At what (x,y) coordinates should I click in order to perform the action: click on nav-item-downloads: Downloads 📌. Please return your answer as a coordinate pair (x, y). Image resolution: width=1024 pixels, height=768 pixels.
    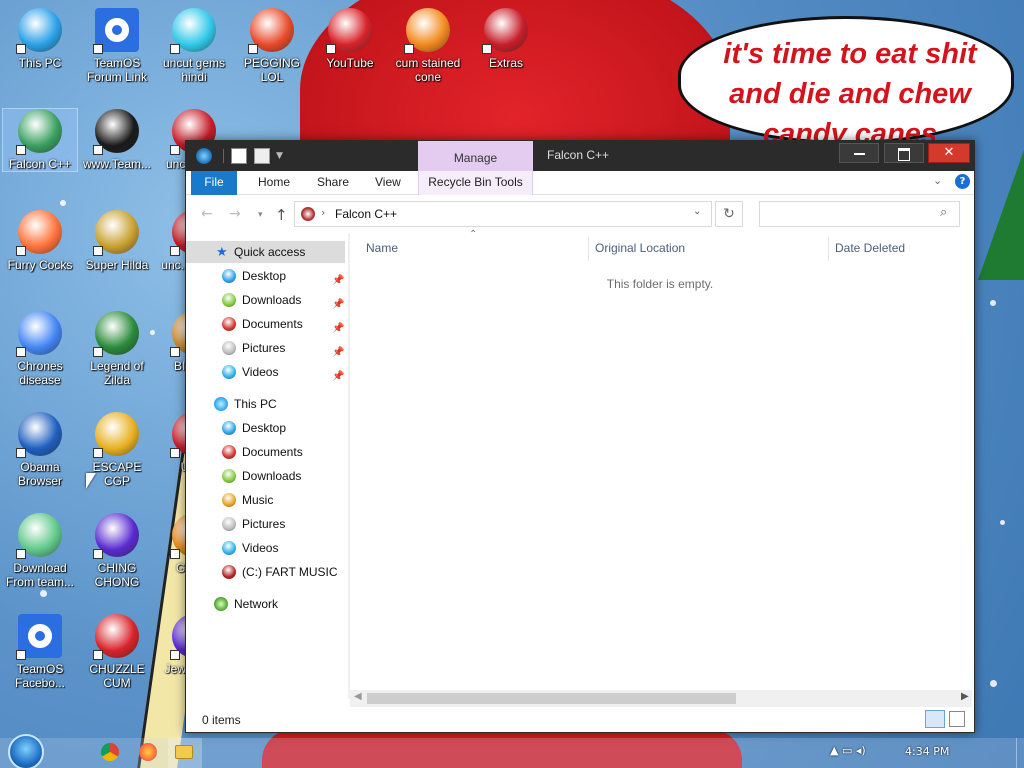
    Looking at the image, I should click on (284, 300).